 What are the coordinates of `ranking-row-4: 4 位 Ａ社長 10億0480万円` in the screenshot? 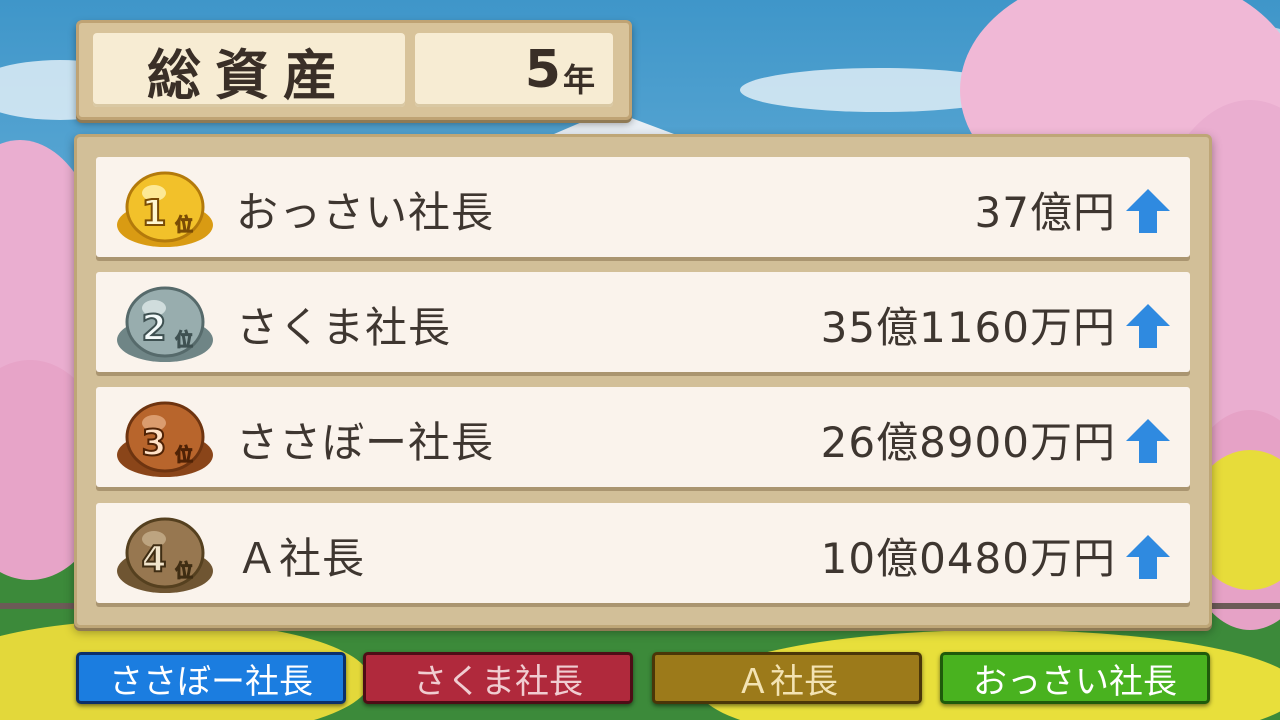 It's located at (643, 553).